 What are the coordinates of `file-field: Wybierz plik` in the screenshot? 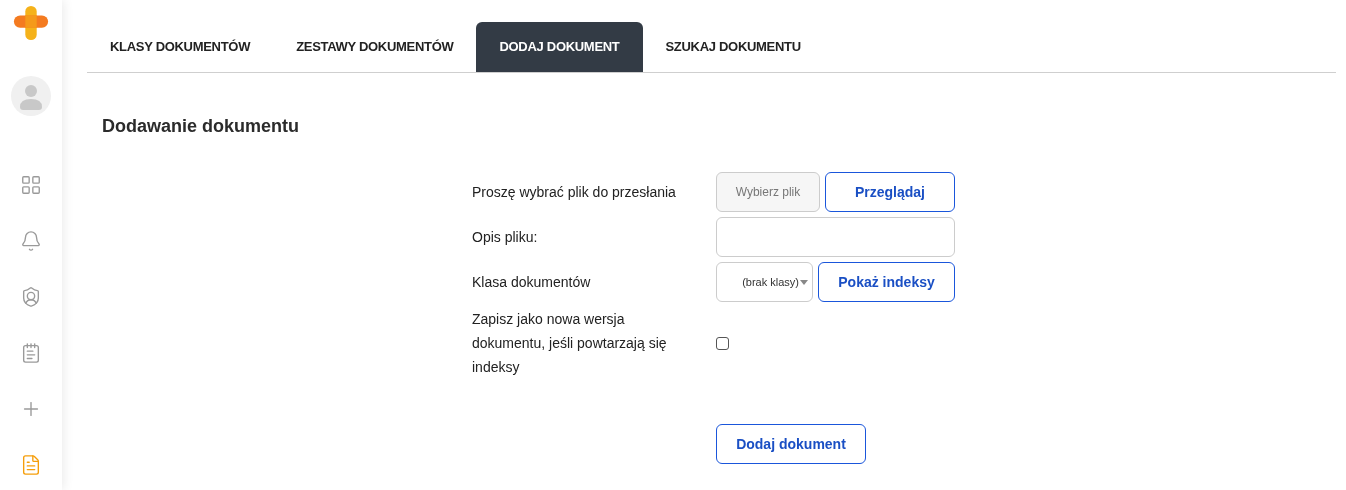 It's located at (768, 192).